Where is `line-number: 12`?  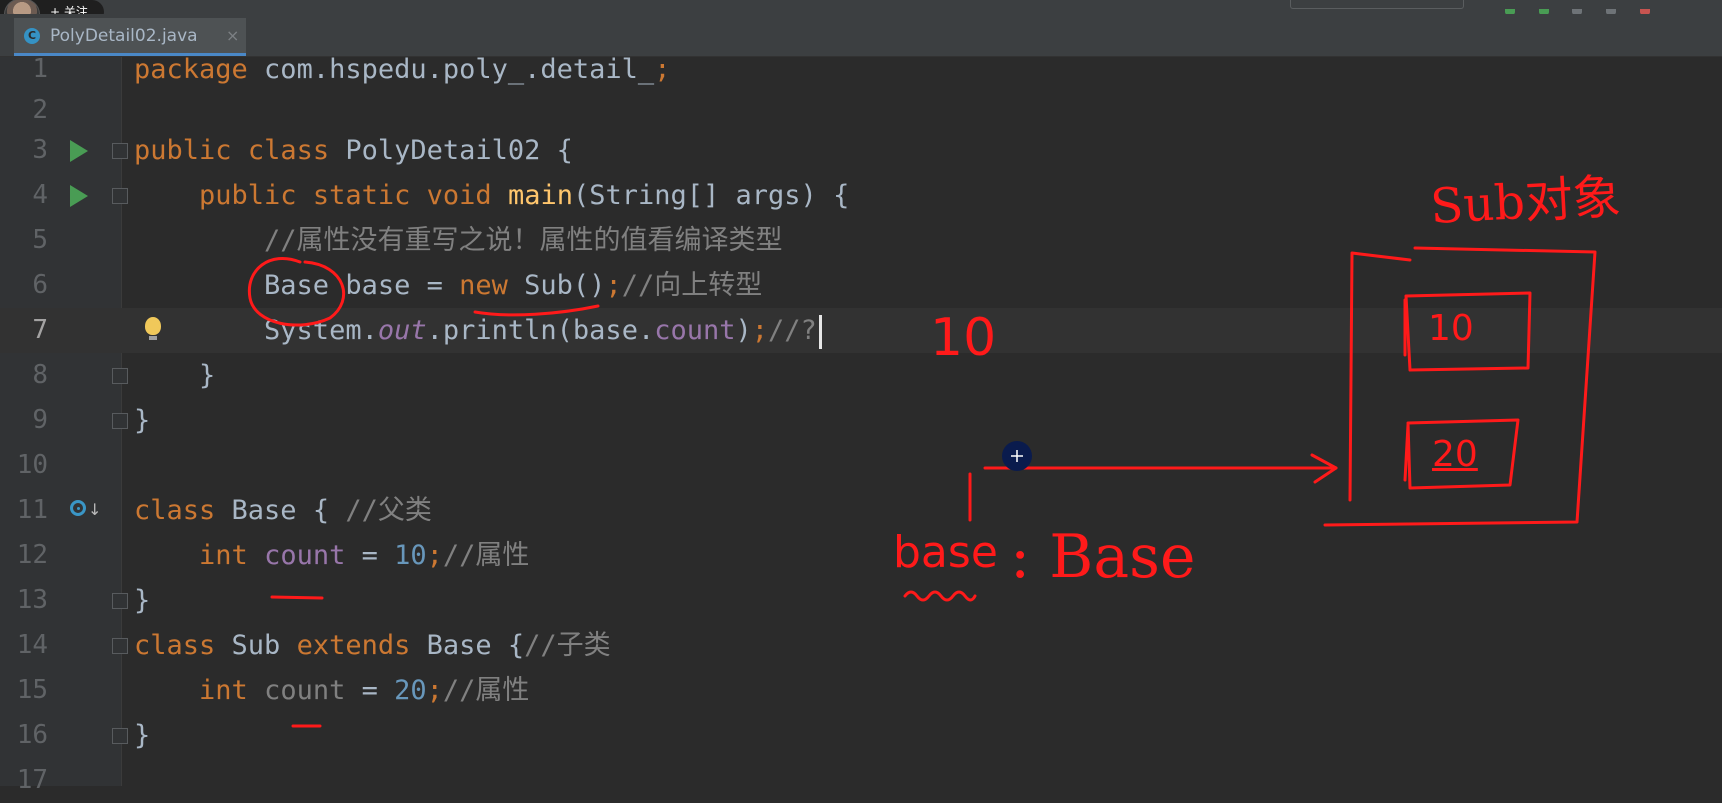 line-number: 12 is located at coordinates (32, 555).